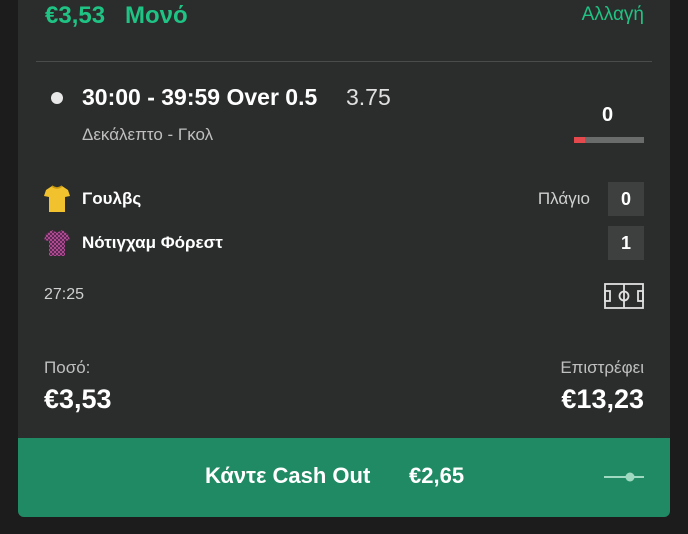  Describe the element at coordinates (156, 15) in the screenshot. I see `bet-type: Μονό` at that location.